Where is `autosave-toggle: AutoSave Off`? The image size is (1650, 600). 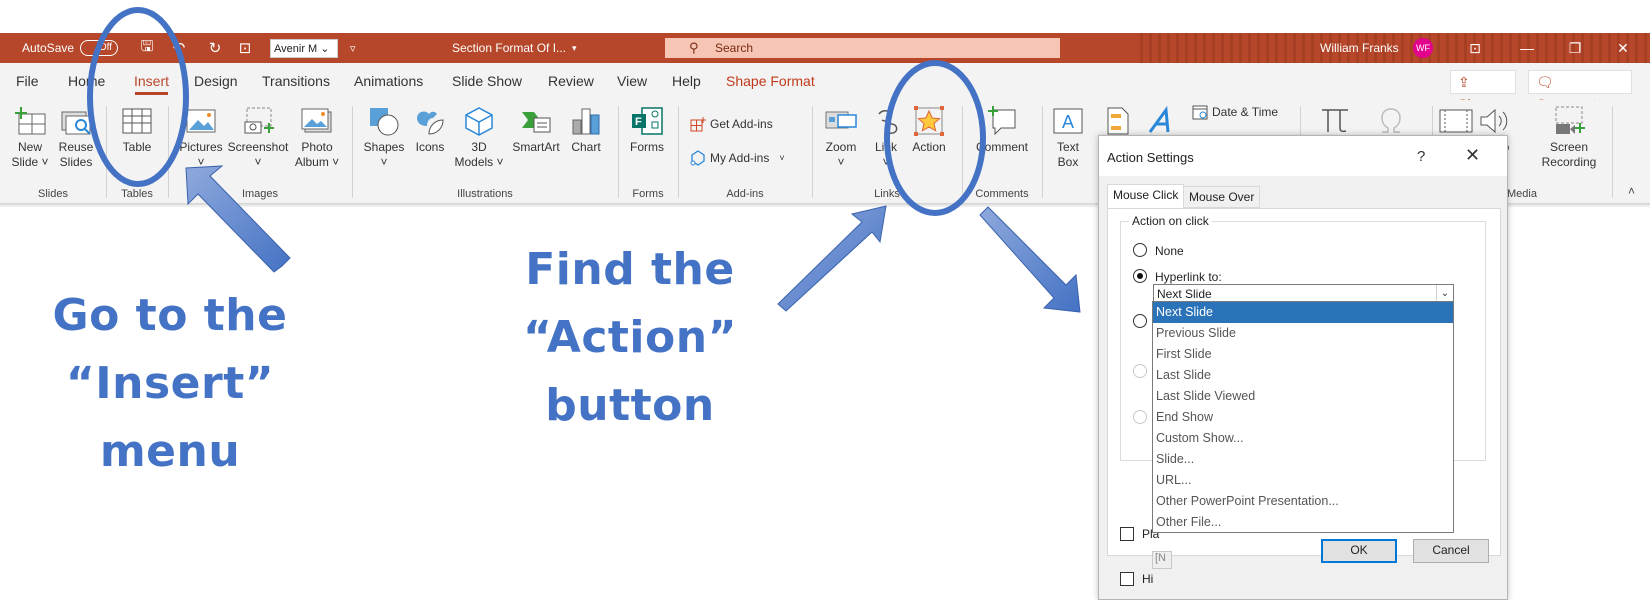
autosave-toggle: AutoSave Off is located at coordinates (70, 48).